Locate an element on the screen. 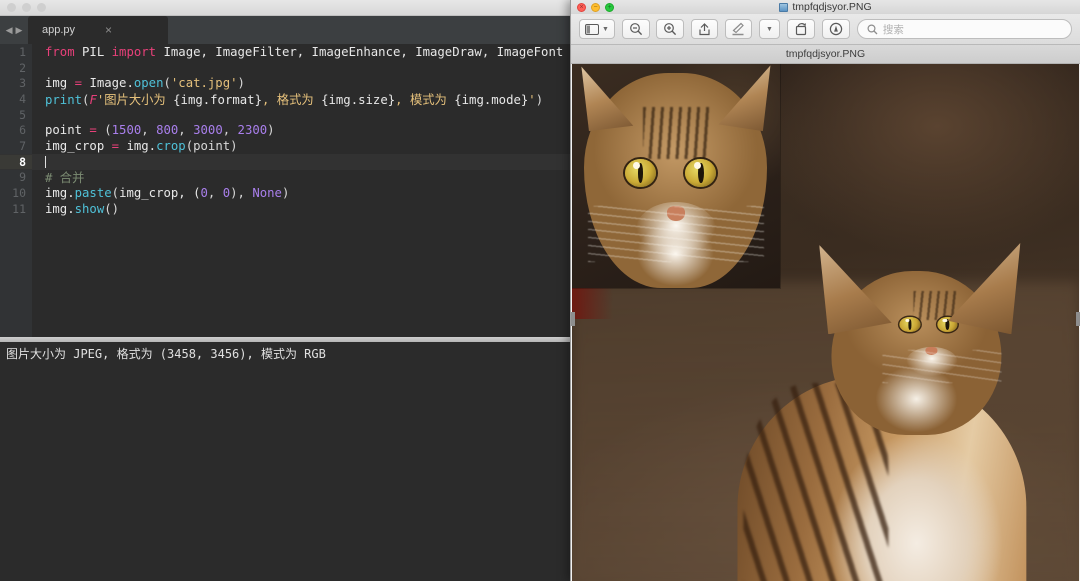 Image resolution: width=1080 pixels, height=581 pixels. line-number: 4 is located at coordinates (22, 98).